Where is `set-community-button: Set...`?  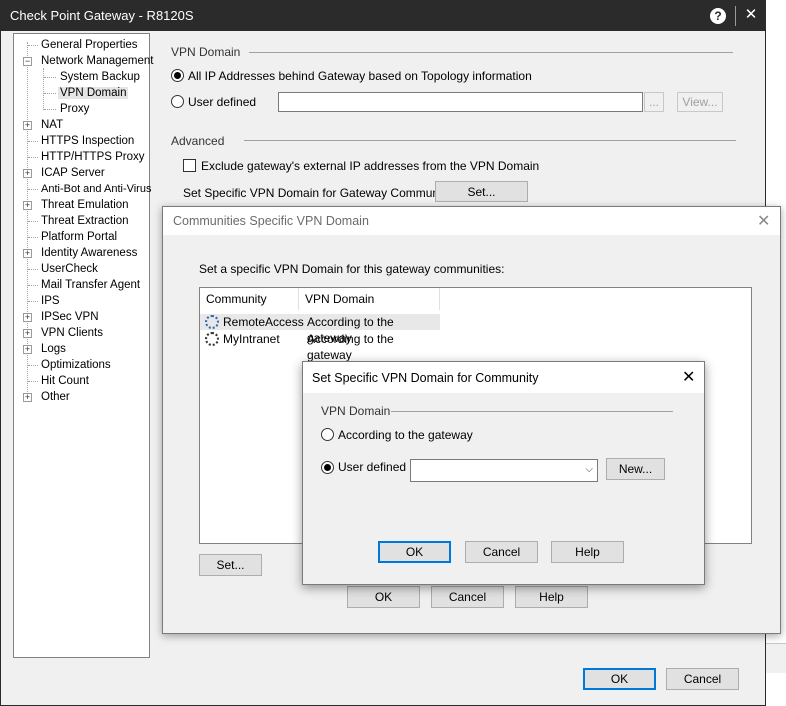 set-community-button: Set... is located at coordinates (230, 565).